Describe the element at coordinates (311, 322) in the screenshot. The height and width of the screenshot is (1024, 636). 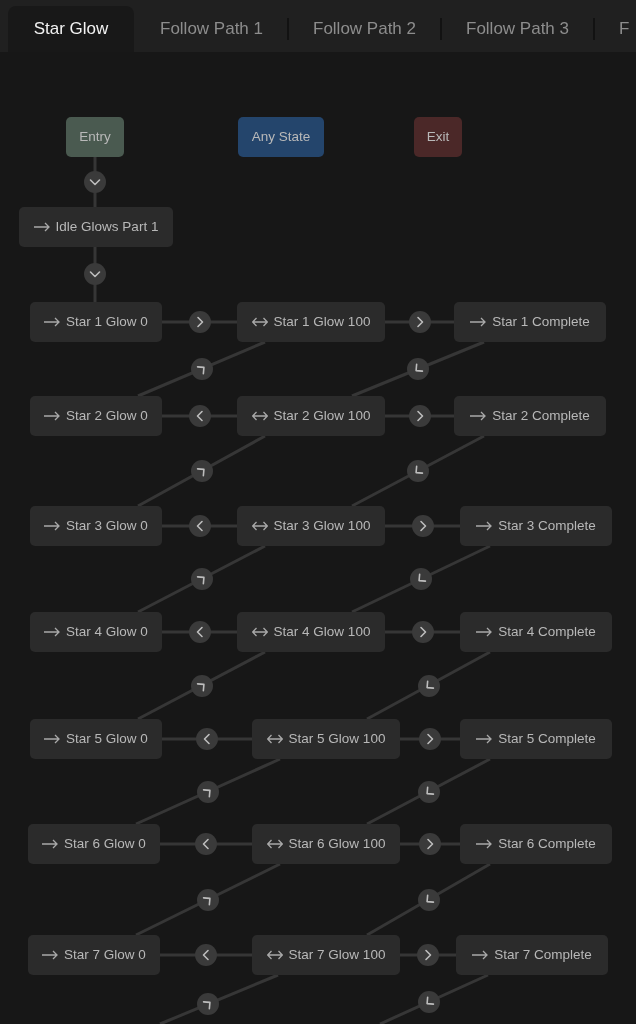
I see `state-node: Star 1 Glow 100` at that location.